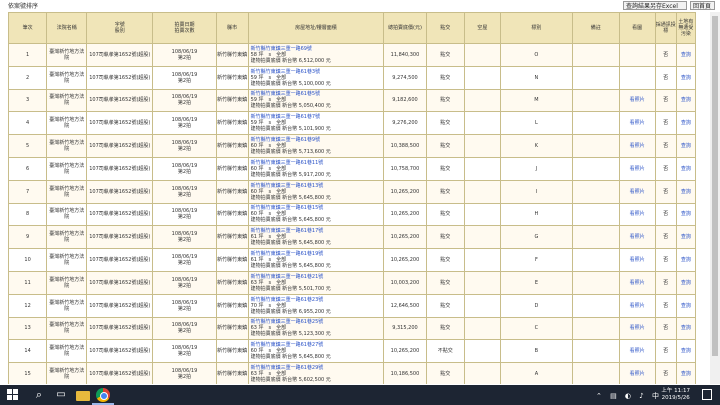 The height and width of the screenshot is (405, 720). Describe the element at coordinates (317, 61) in the screenshot. I see `cell-text-addr3: 建物拍賣底價 新台幣 6,512,000 元` at that location.